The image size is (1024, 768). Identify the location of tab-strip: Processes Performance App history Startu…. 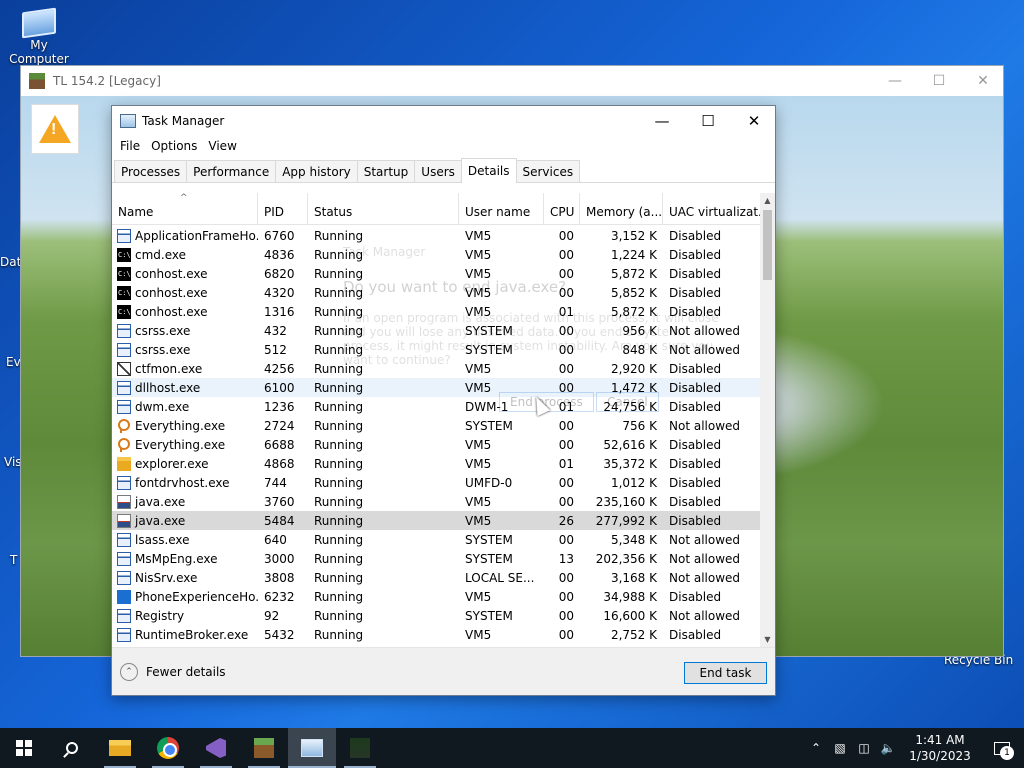
(443, 170).